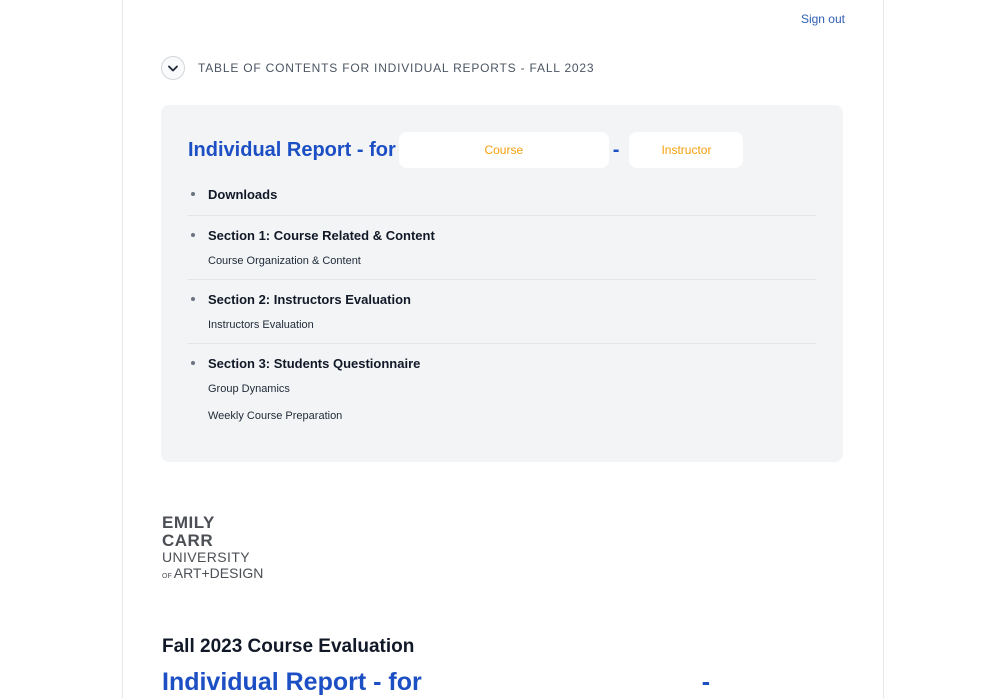  Describe the element at coordinates (206, 557) in the screenshot. I see `logo-line-university: UNIVERSITY` at that location.